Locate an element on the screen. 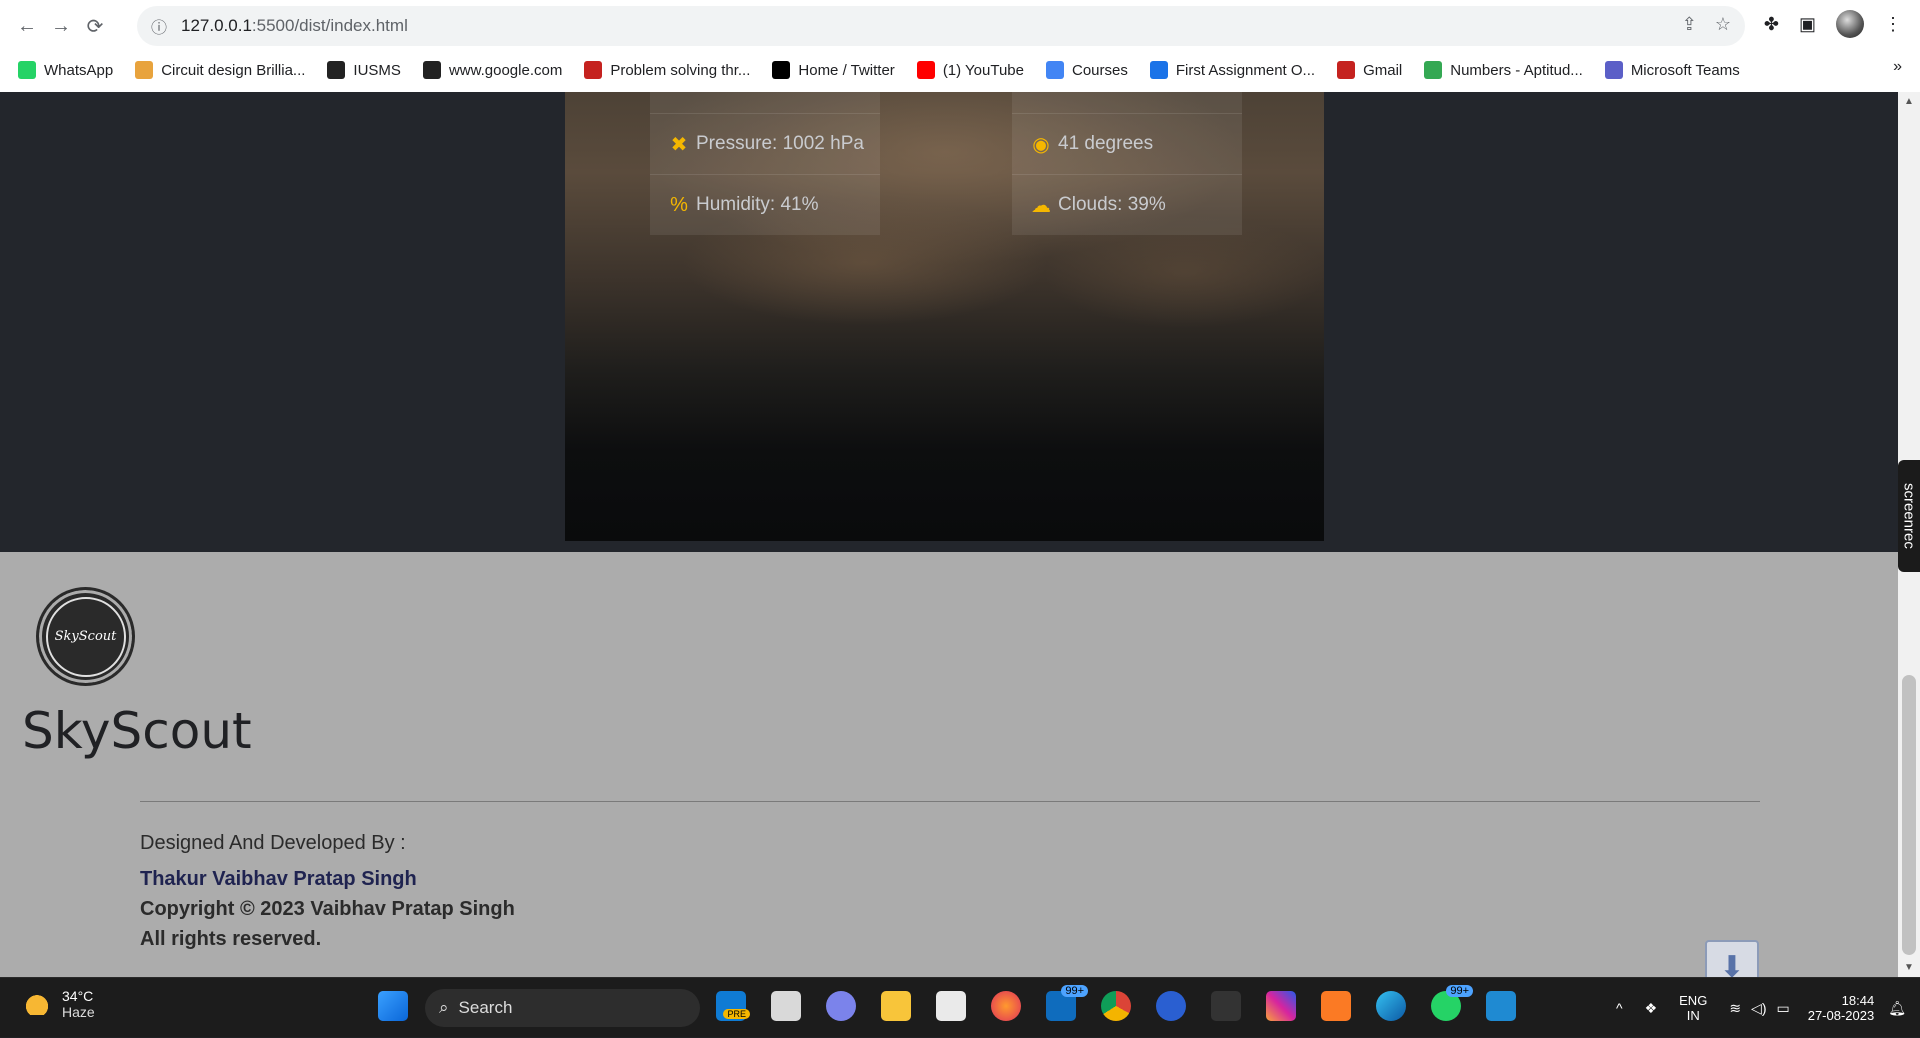 The width and height of the screenshot is (1920, 1038). footer-divider is located at coordinates (950, 801).